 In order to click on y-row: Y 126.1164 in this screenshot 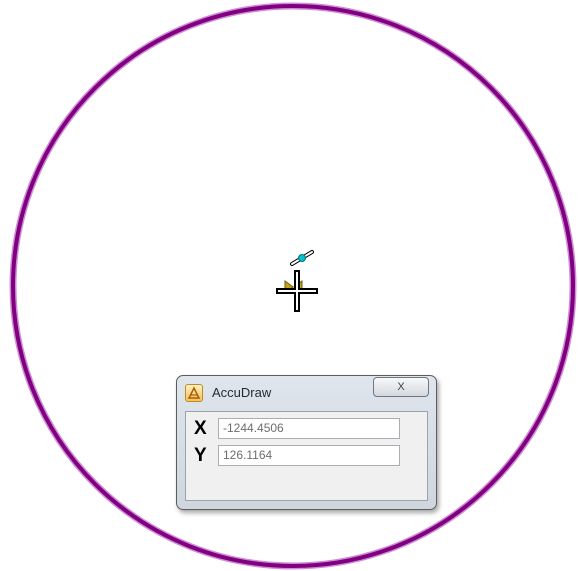, I will do `click(306, 456)`.